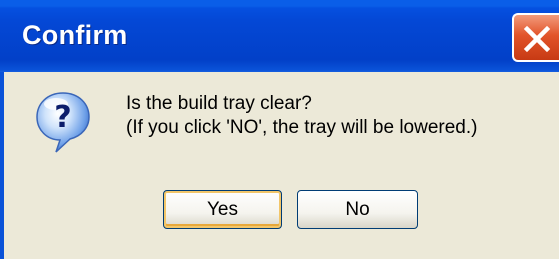 Image resolution: width=559 pixels, height=259 pixels. I want to click on window-title: Confirm, so click(75, 35).